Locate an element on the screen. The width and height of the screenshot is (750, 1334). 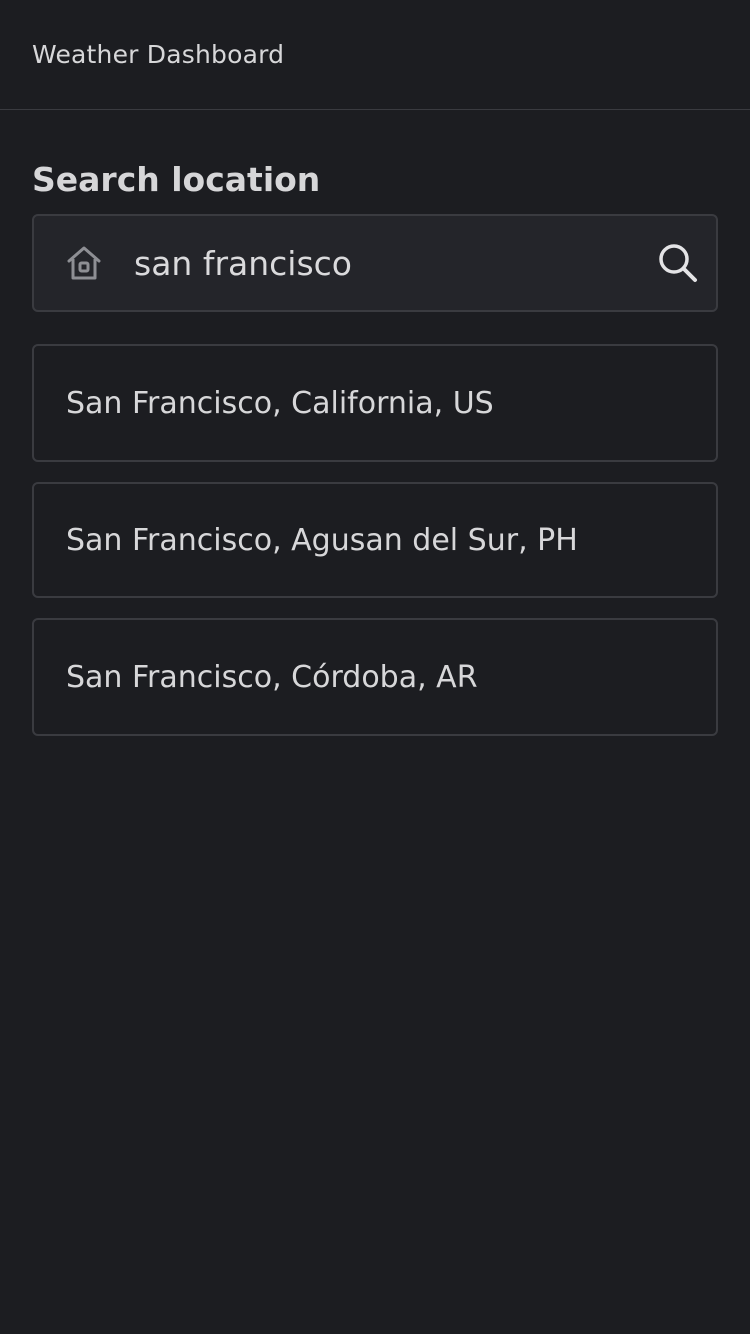
search-result-item: San Francisco, Agusan del Sur, PH is located at coordinates (375, 540).